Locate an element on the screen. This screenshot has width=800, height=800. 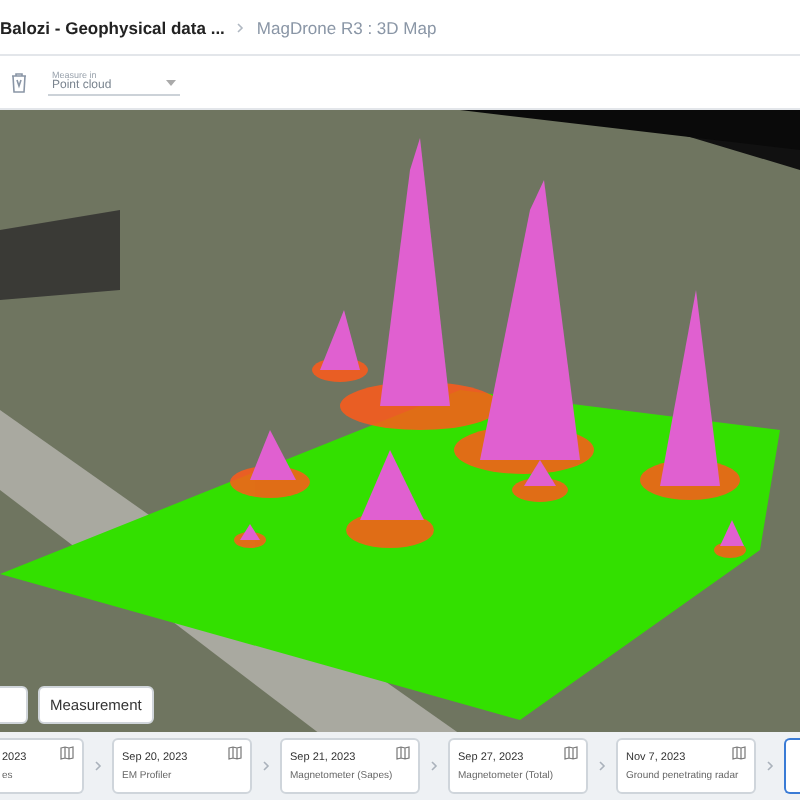
trash-icon is located at coordinates (19, 82).